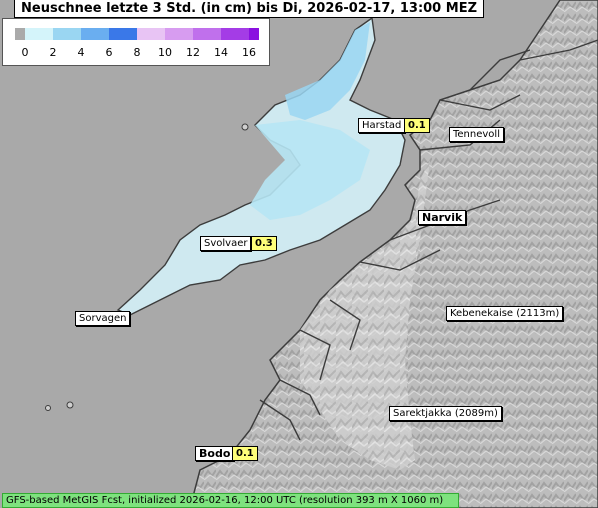 The width and height of the screenshot is (598, 508). What do you see at coordinates (505, 313) in the screenshot?
I see `place-kebenekaise: Kebenekaise (2113m)` at bounding box center [505, 313].